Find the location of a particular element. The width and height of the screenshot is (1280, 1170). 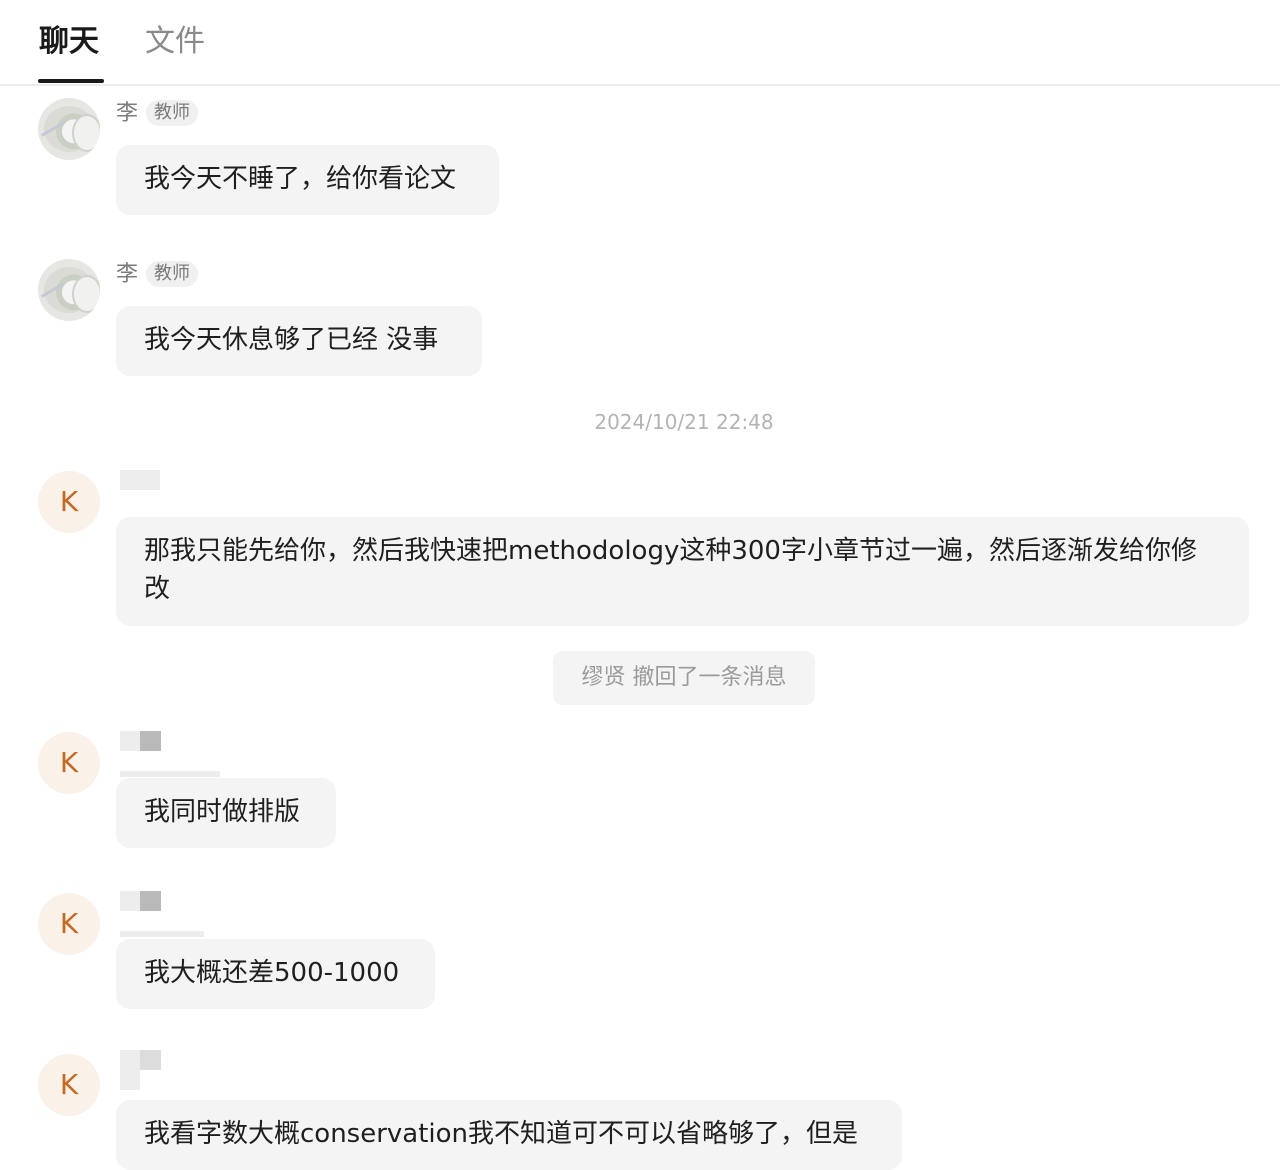

message-bubble: 我大概还差500-1000 is located at coordinates (275, 974).